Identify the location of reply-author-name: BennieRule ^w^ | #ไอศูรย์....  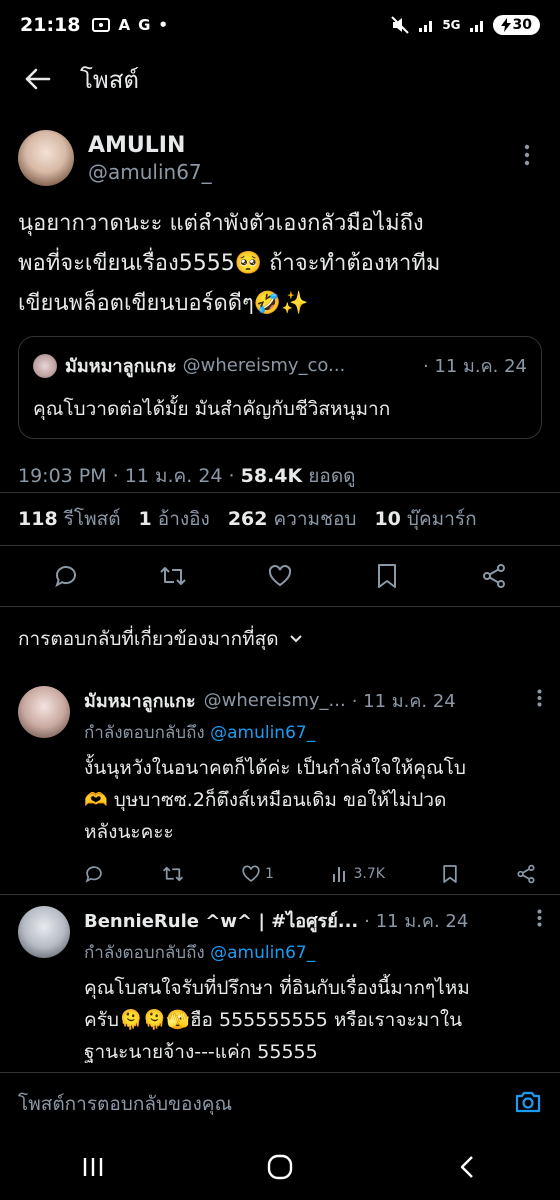
(221, 920).